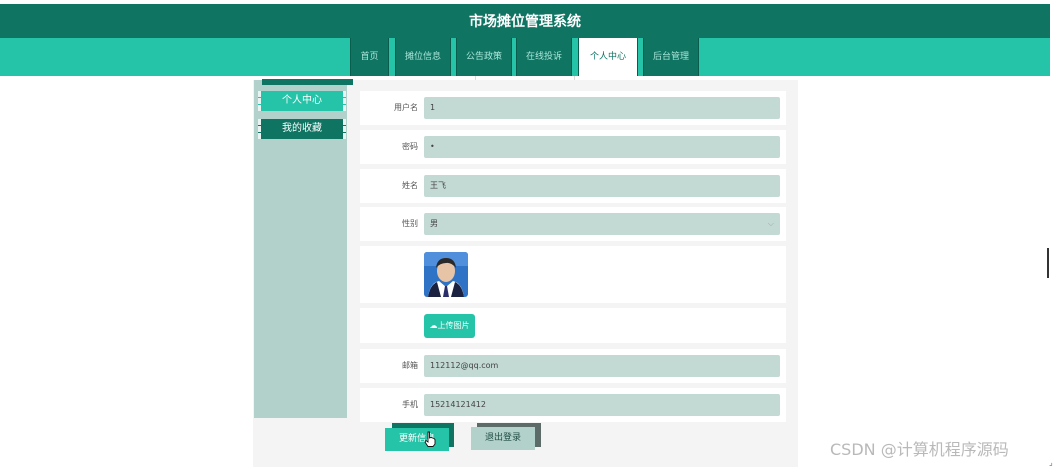  Describe the element at coordinates (602, 366) in the screenshot. I see `email-field: 112112@qq.com` at that location.